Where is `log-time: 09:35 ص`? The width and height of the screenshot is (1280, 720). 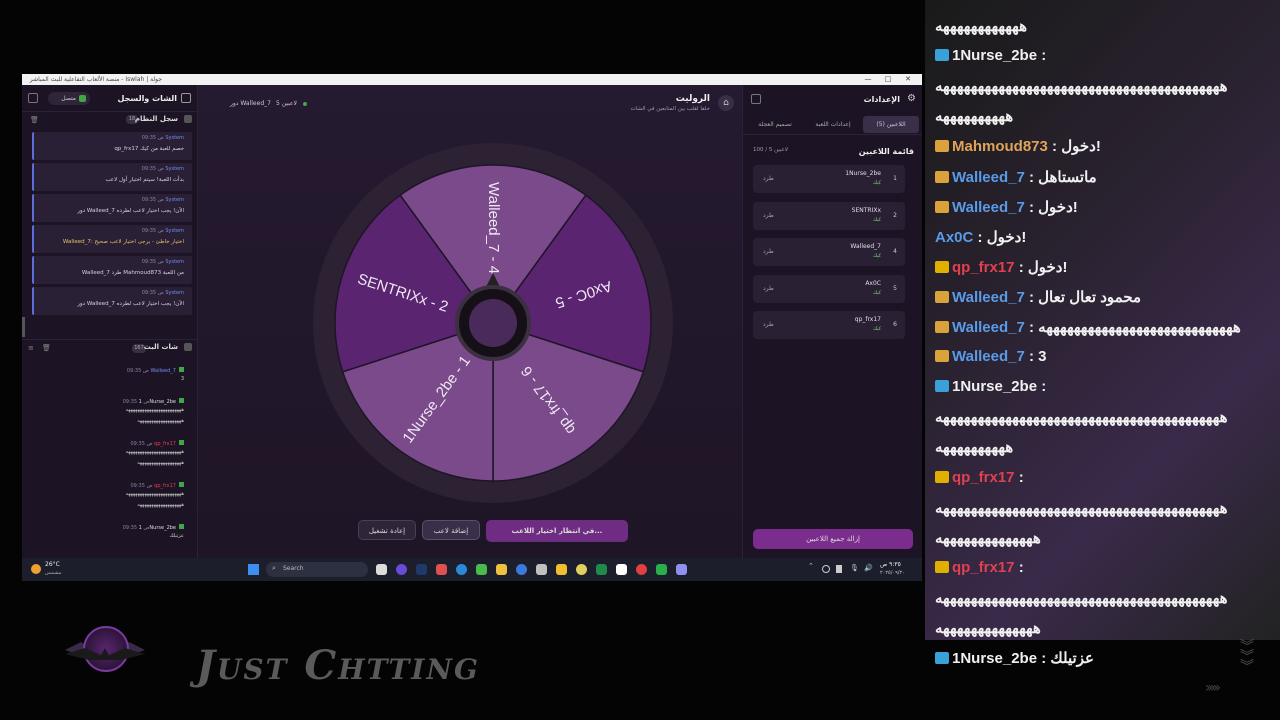
log-time: 09:35 ص is located at coordinates (152, 138).